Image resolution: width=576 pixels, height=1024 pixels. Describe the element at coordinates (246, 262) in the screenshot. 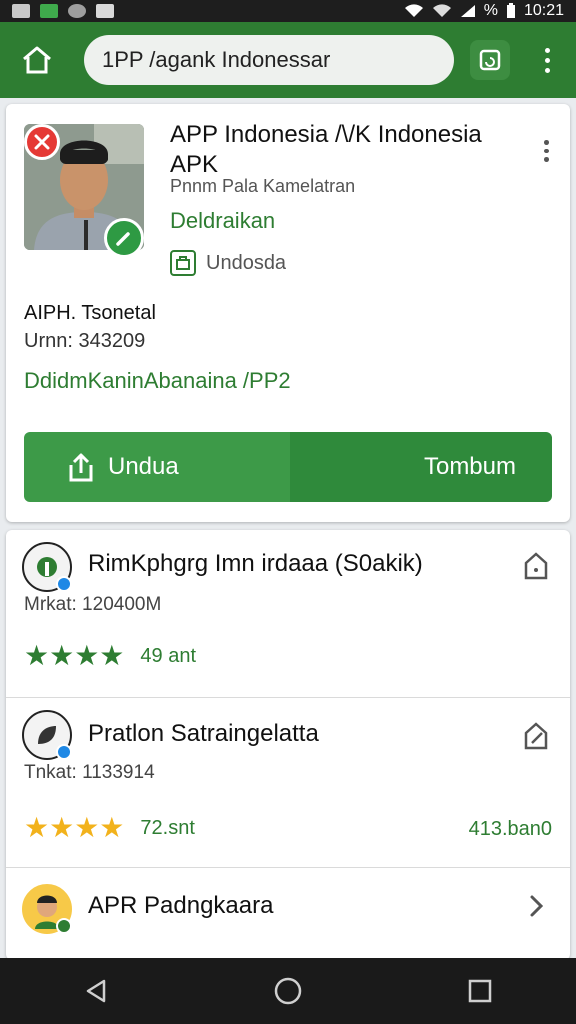

I see `app-language-label: Undosda` at that location.